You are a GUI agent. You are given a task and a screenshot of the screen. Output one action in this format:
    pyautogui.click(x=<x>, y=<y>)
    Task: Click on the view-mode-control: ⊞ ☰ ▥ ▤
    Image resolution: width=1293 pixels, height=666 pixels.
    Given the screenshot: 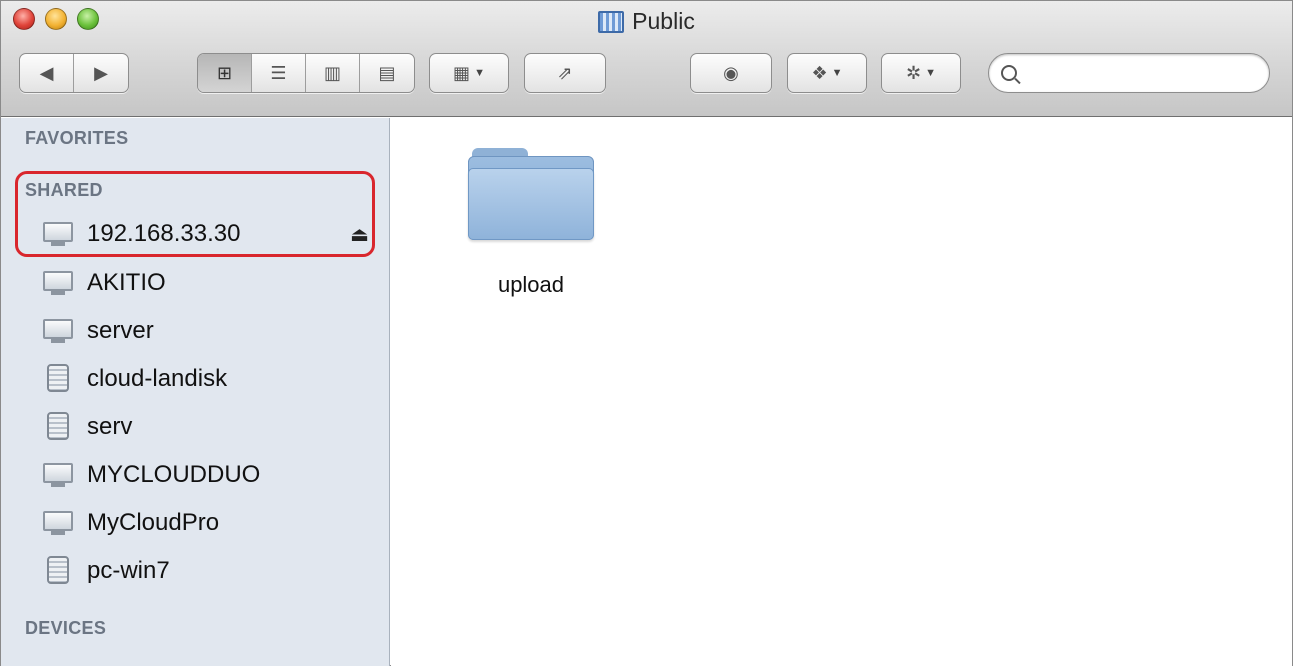 What is the action you would take?
    pyautogui.click(x=306, y=73)
    